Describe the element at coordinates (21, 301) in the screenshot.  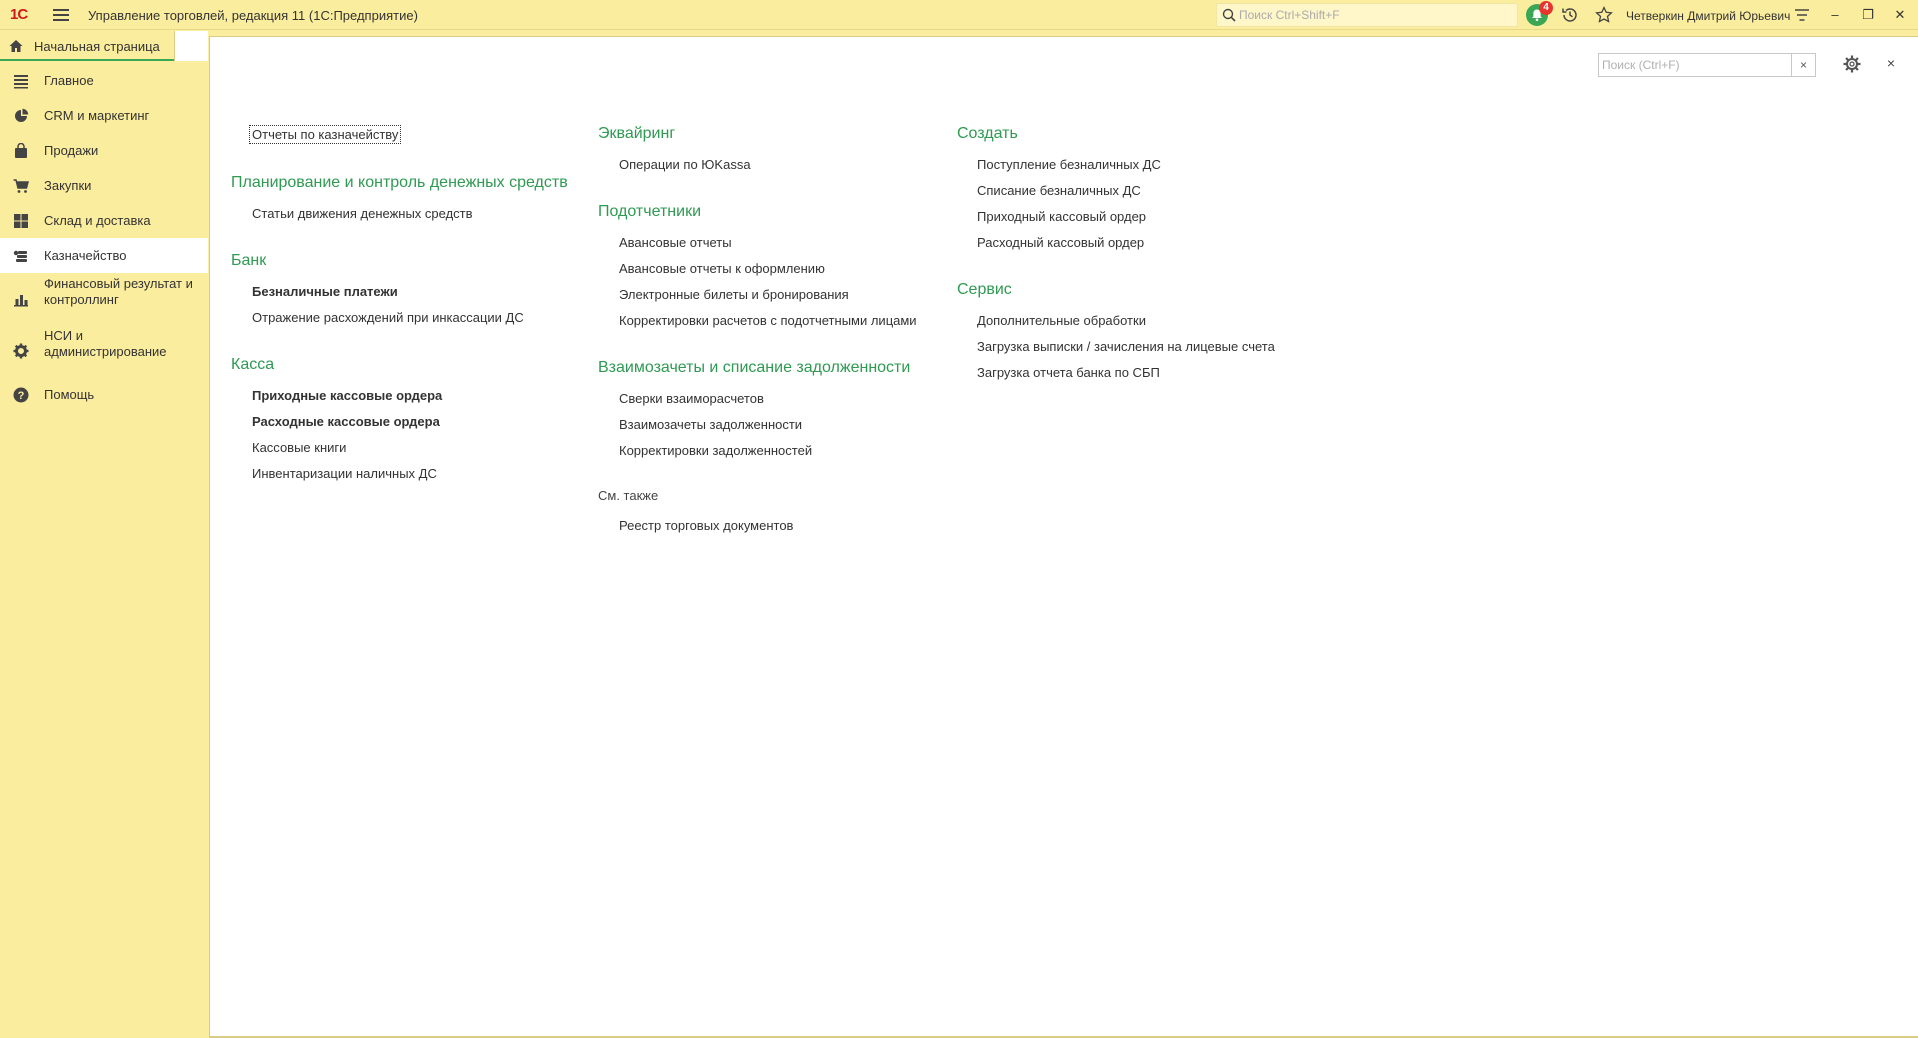
I see `bar-chart-icon` at that location.